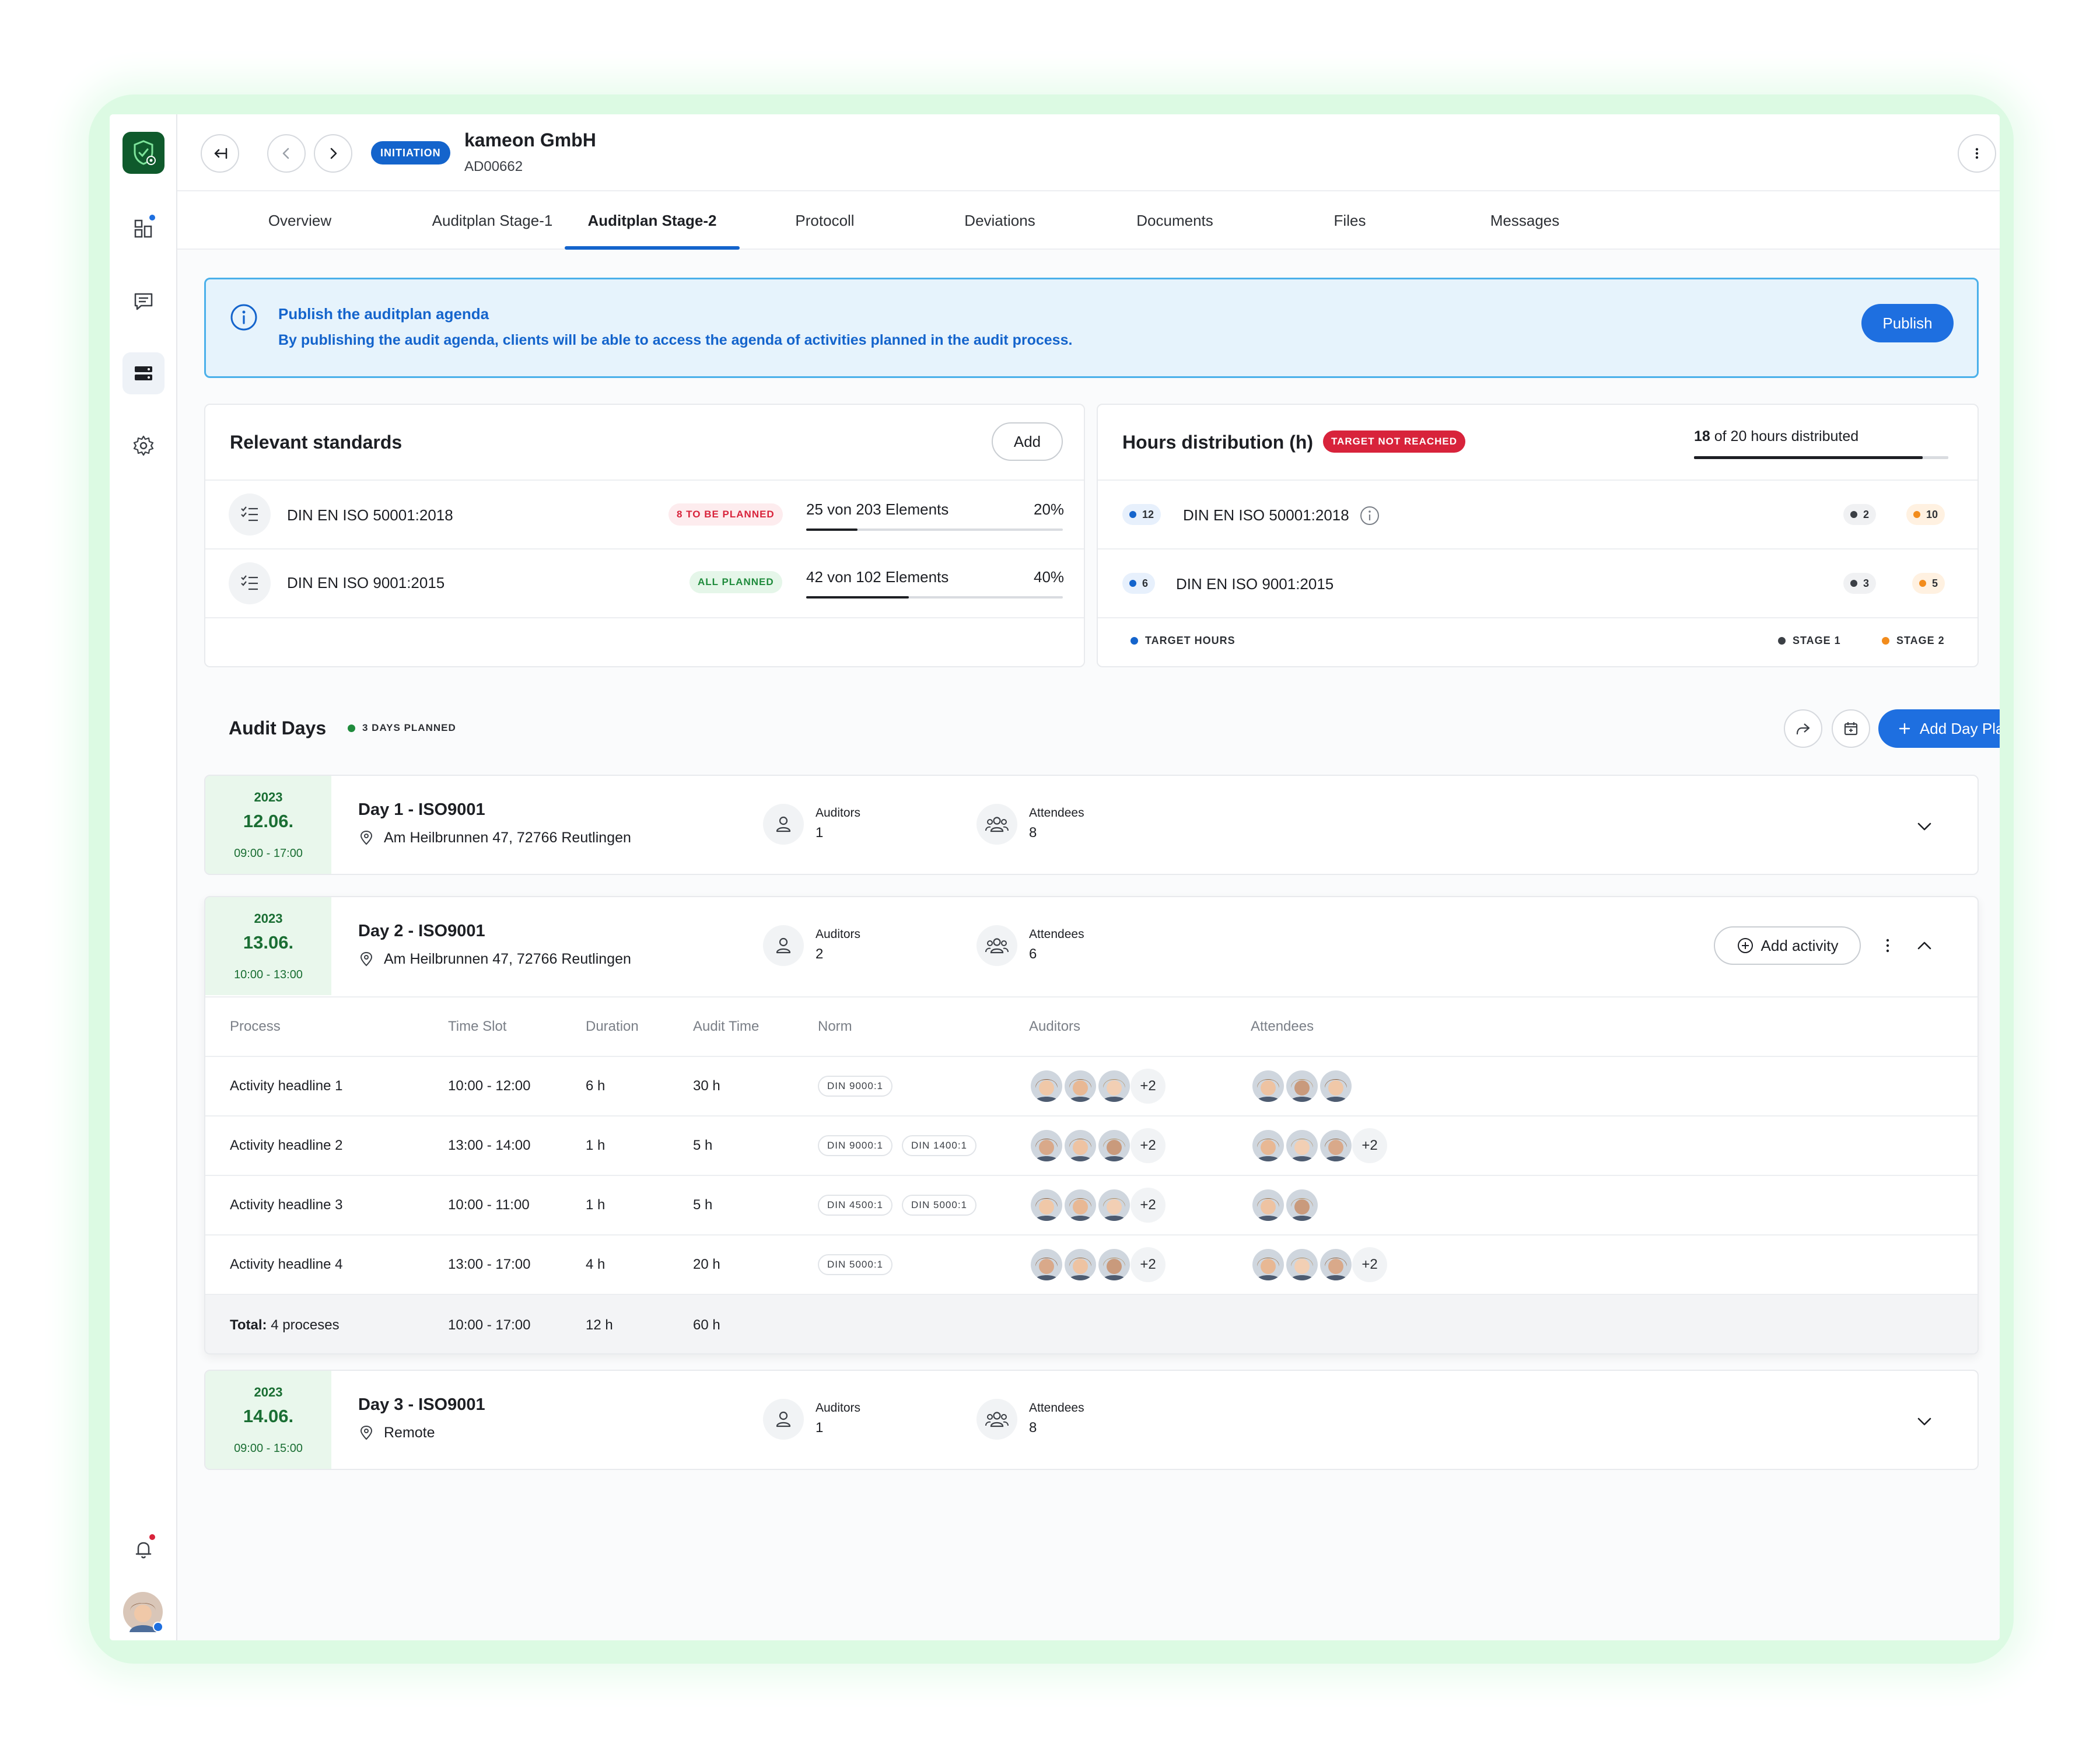 The height and width of the screenshot is (1750, 2100). I want to click on back-button, so click(286, 153).